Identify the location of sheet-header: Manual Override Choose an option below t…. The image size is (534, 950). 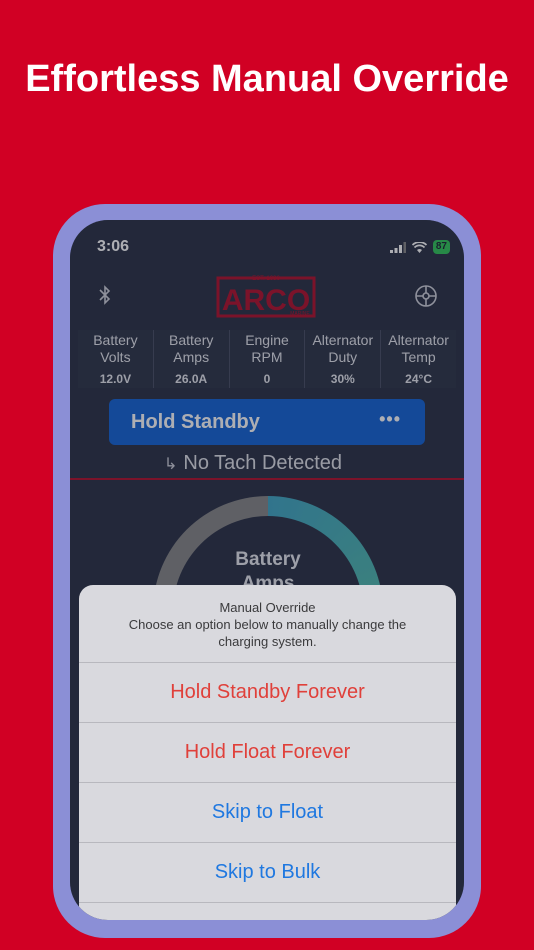
(267, 624).